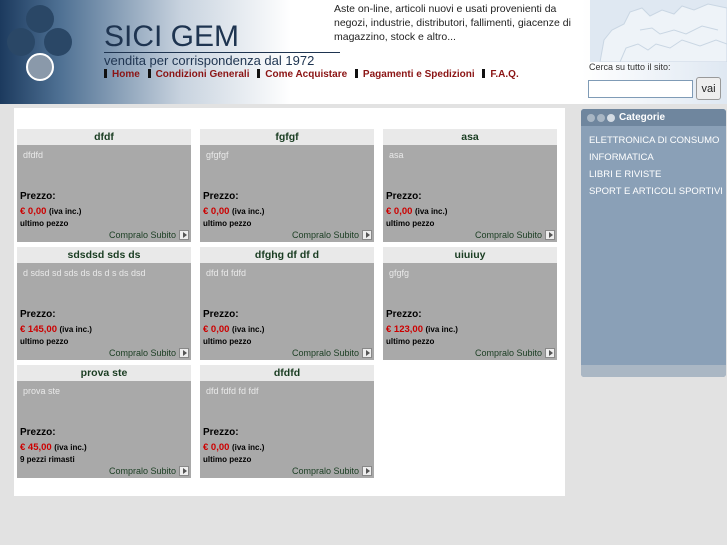 The width and height of the screenshot is (727, 545). What do you see at coordinates (708, 88) in the screenshot?
I see `search-button: vai` at bounding box center [708, 88].